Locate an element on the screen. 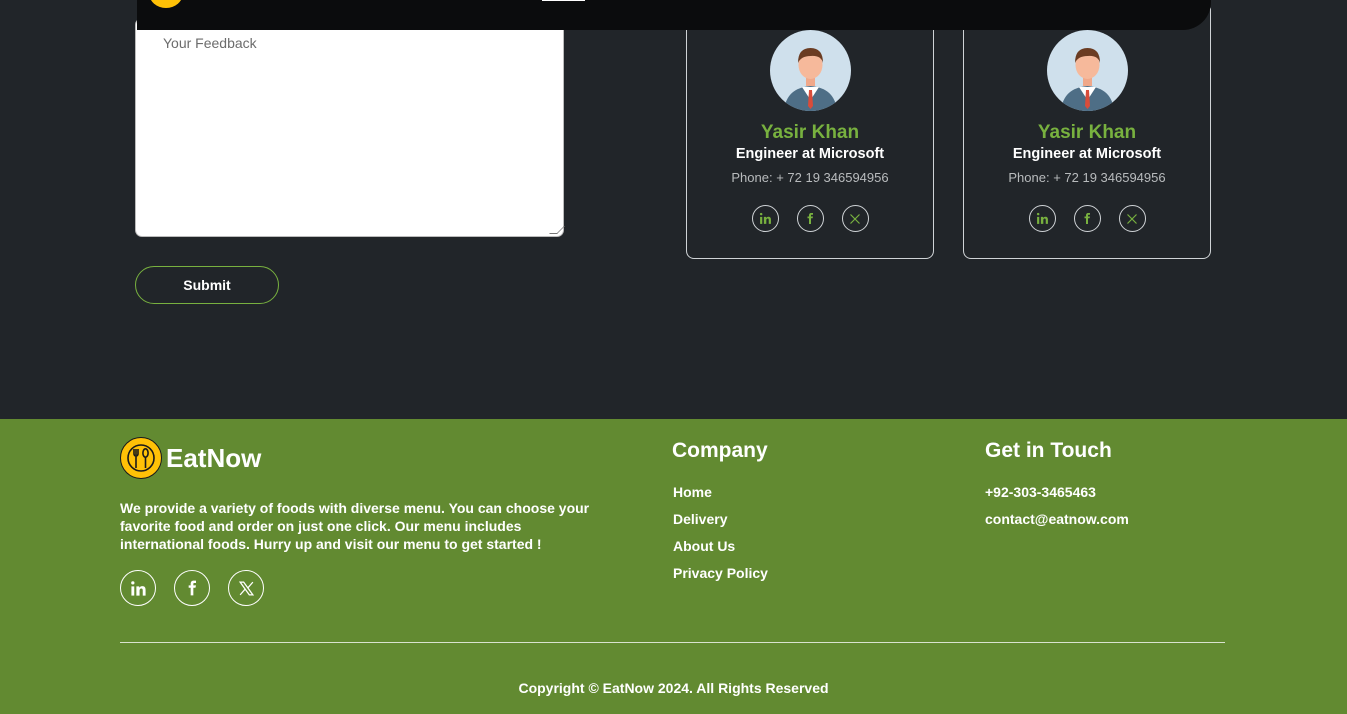 The image size is (1347, 714). nav-logo is located at coordinates (166, 4).